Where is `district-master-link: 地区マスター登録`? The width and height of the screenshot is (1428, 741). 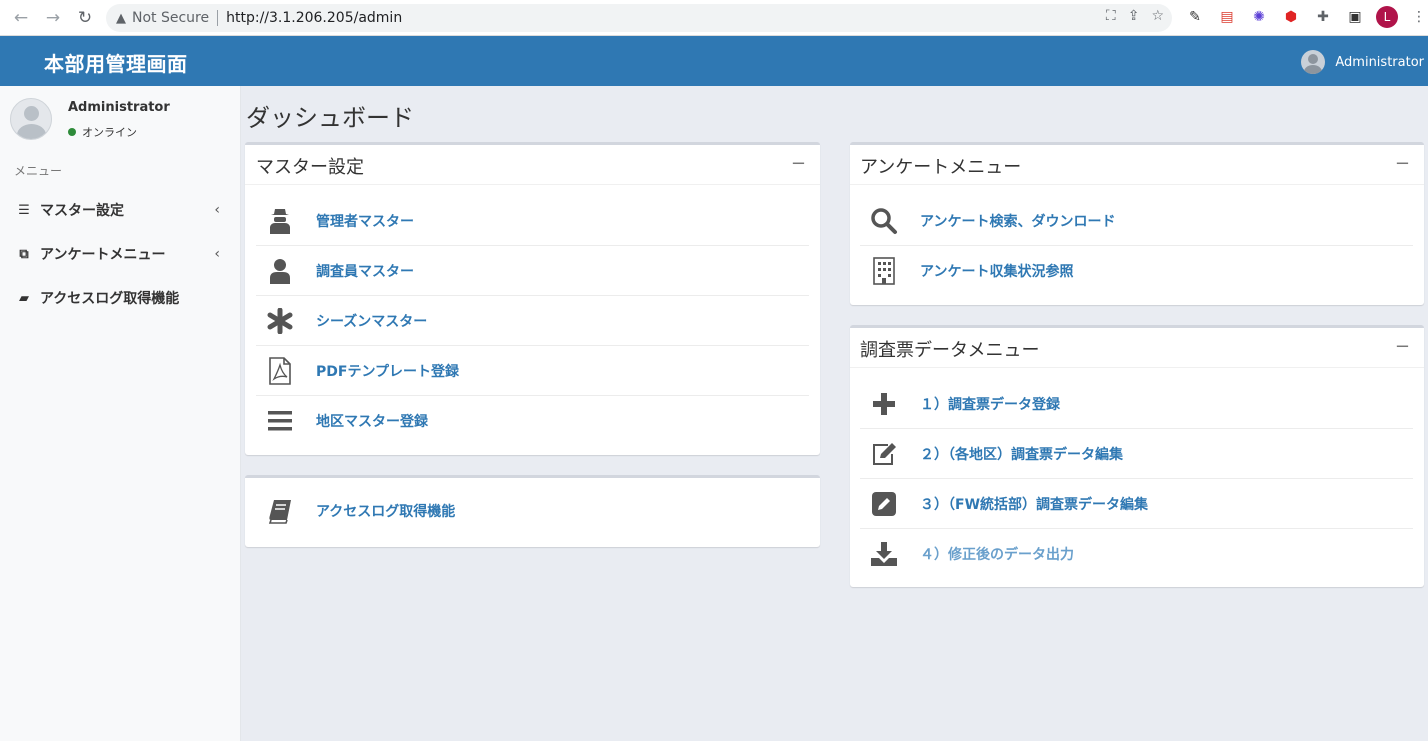 district-master-link: 地区マスター登録 is located at coordinates (372, 421).